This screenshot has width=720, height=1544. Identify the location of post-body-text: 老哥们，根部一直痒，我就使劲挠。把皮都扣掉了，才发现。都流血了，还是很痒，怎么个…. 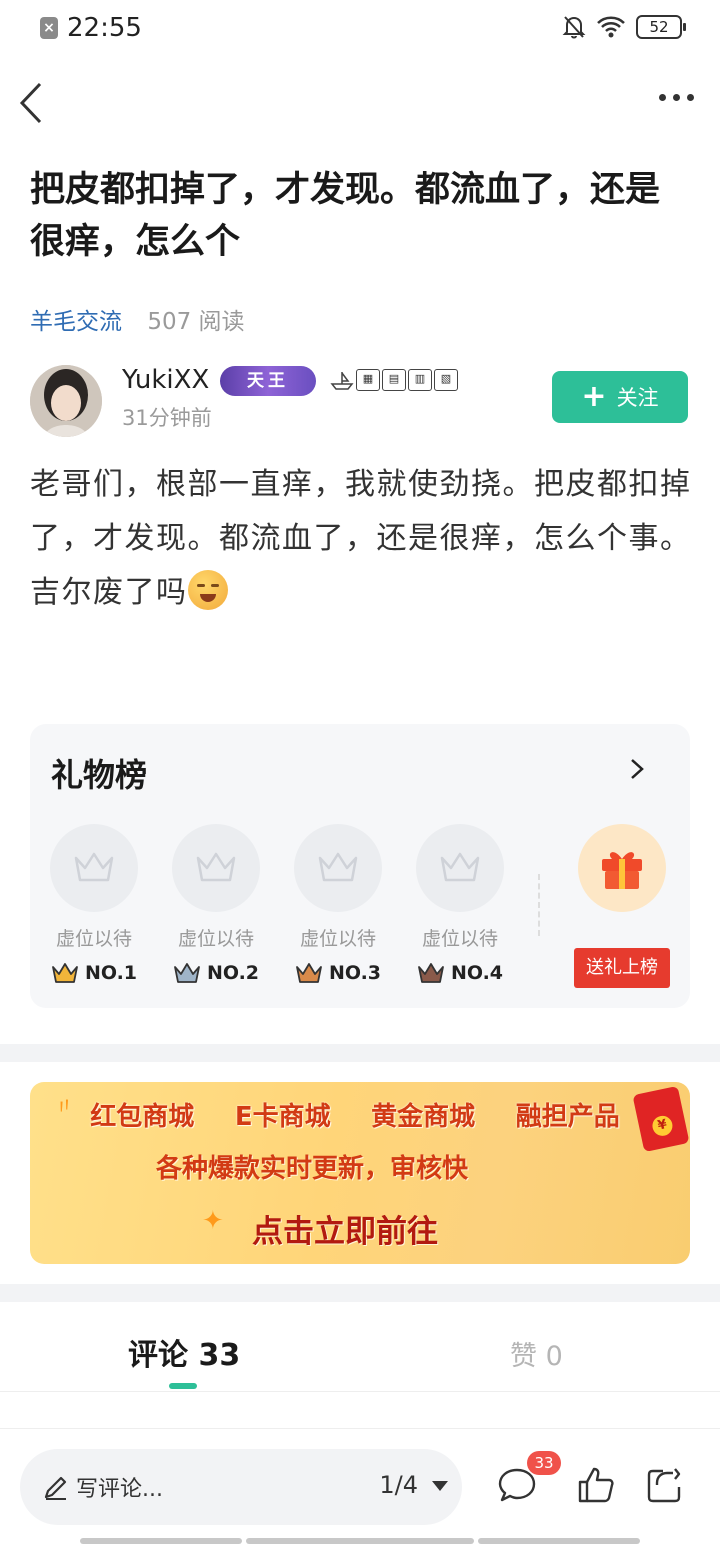
(361, 538).